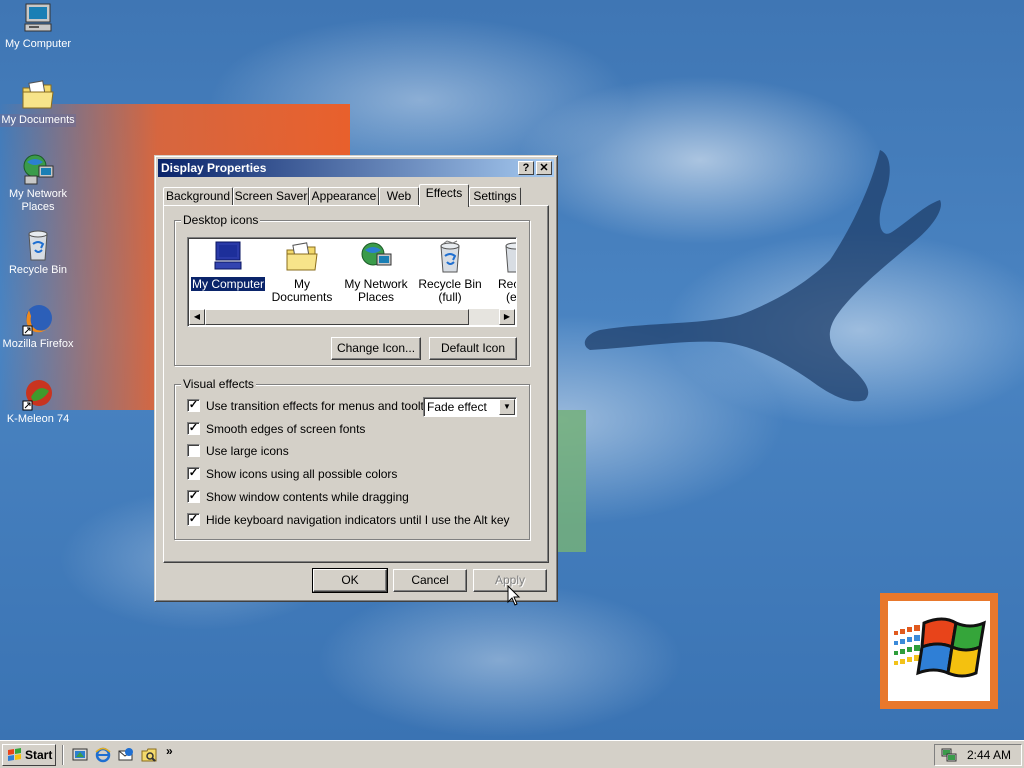 The height and width of the screenshot is (768, 1024). Describe the element at coordinates (63, 755) in the screenshot. I see `taskbar-separator` at that location.